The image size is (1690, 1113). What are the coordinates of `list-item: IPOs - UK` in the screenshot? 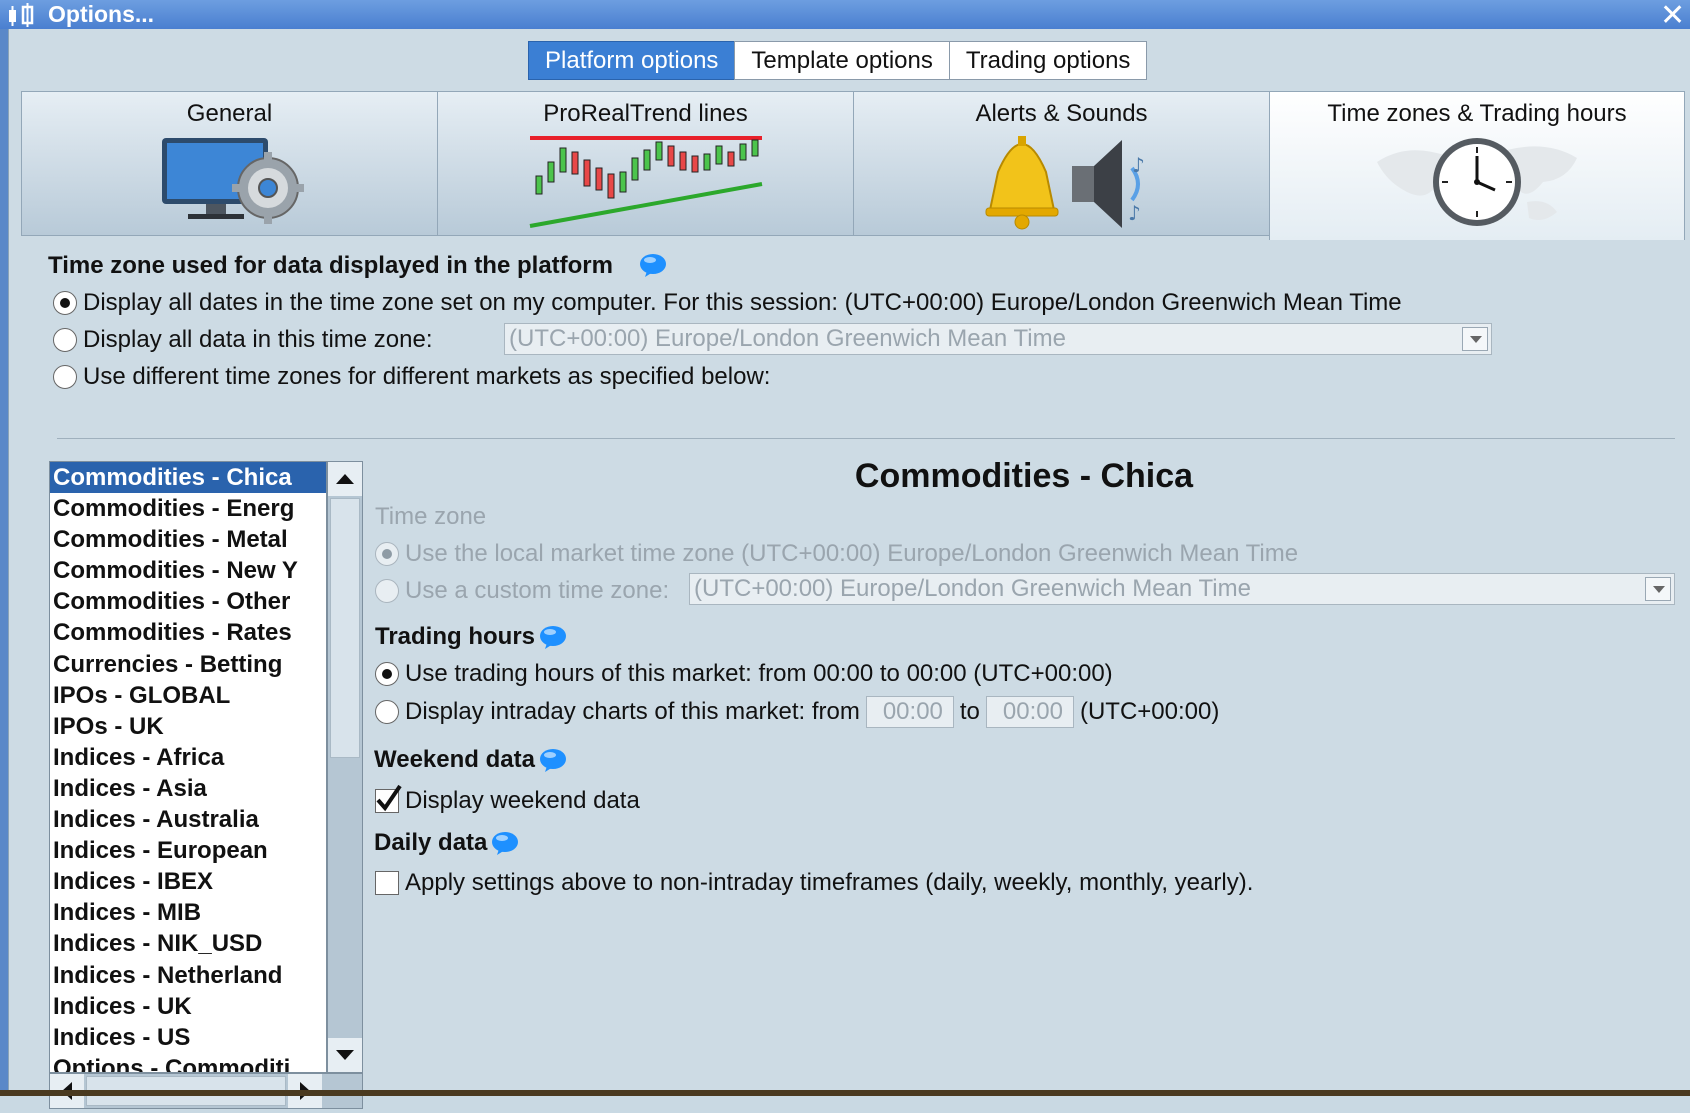 It's located at (188, 726).